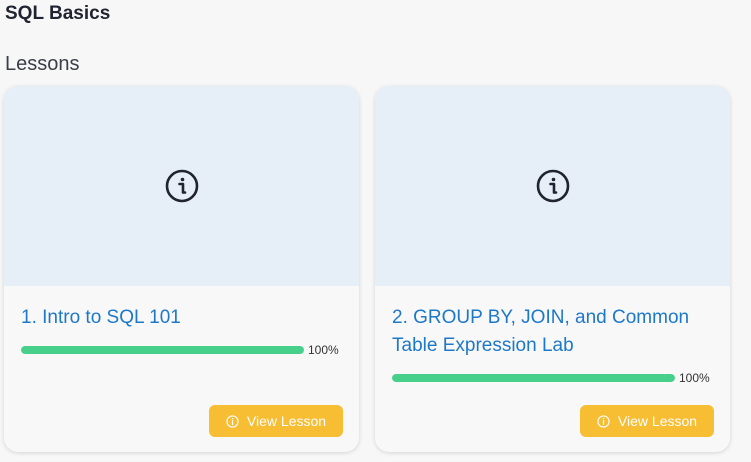  I want to click on course-title: SQL Basics, so click(58, 13).